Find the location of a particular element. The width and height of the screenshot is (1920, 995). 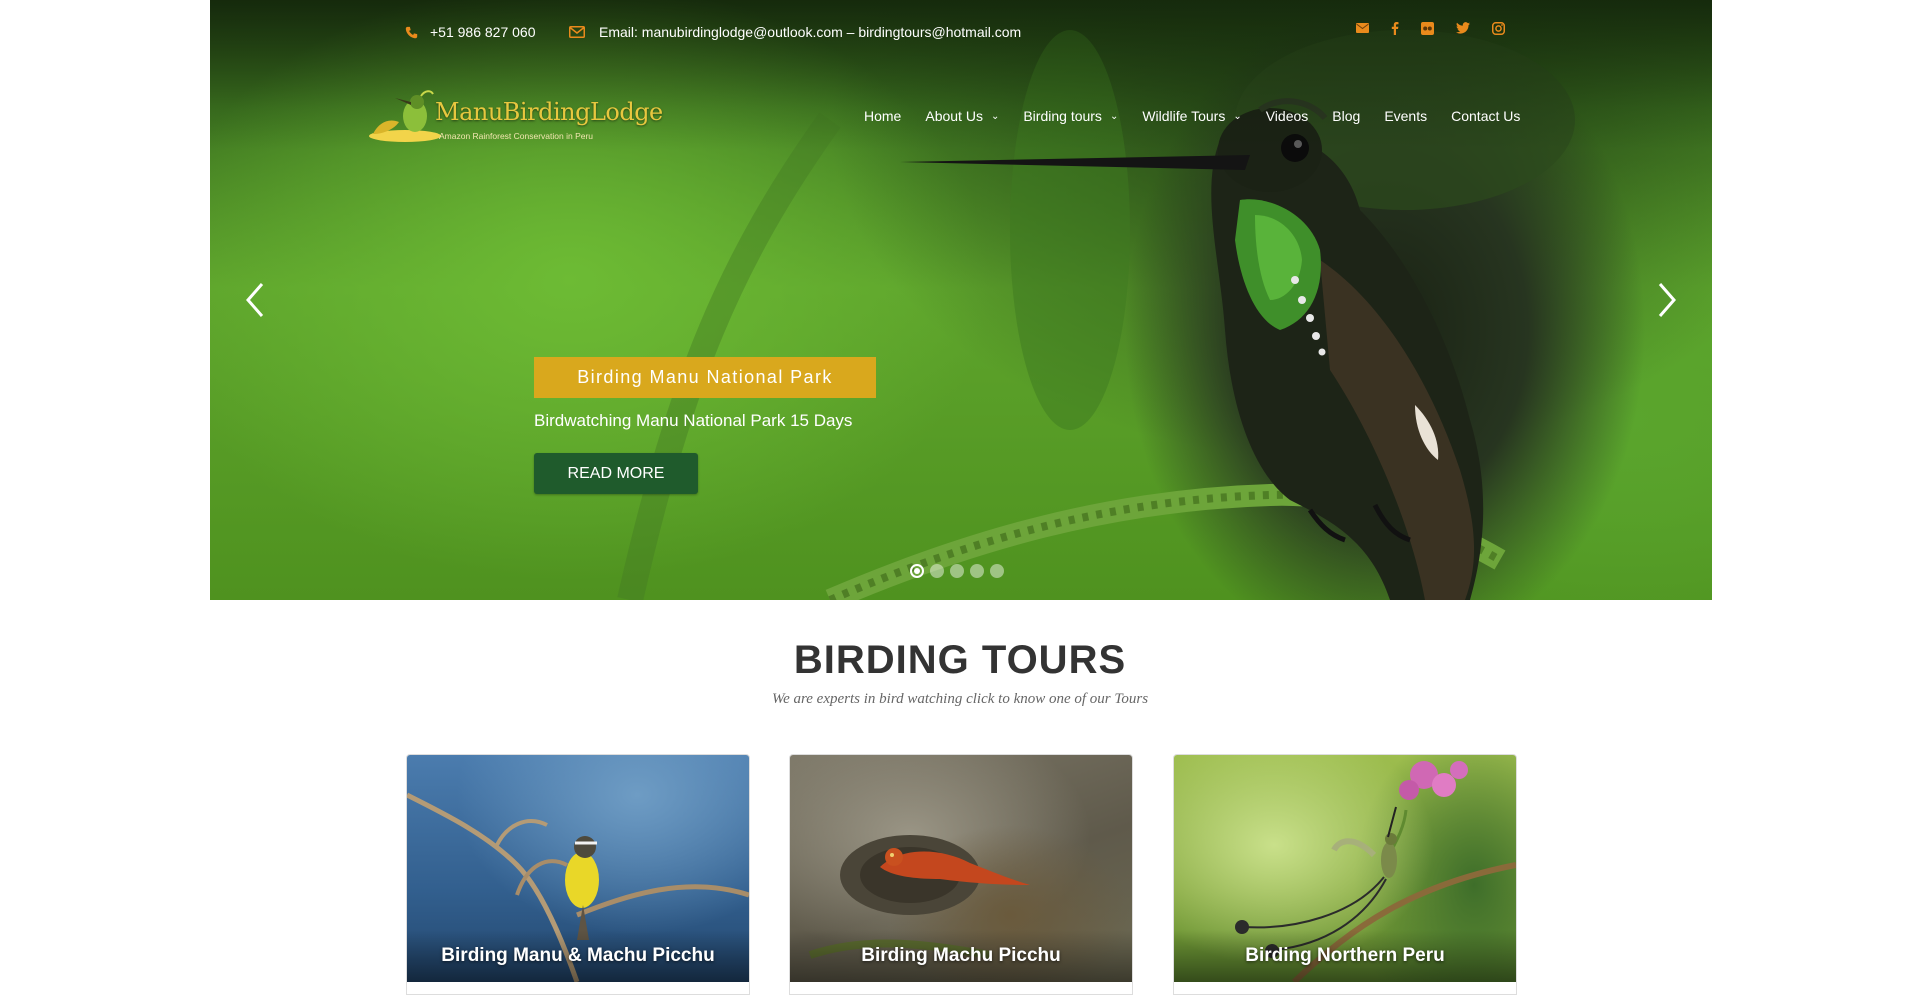

nav-item-home: Home is located at coordinates (882, 116).